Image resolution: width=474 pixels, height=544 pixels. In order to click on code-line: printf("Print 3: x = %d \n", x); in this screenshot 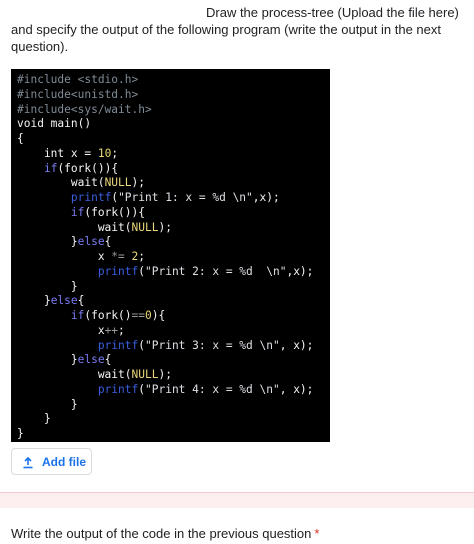, I will do `click(205, 345)`.